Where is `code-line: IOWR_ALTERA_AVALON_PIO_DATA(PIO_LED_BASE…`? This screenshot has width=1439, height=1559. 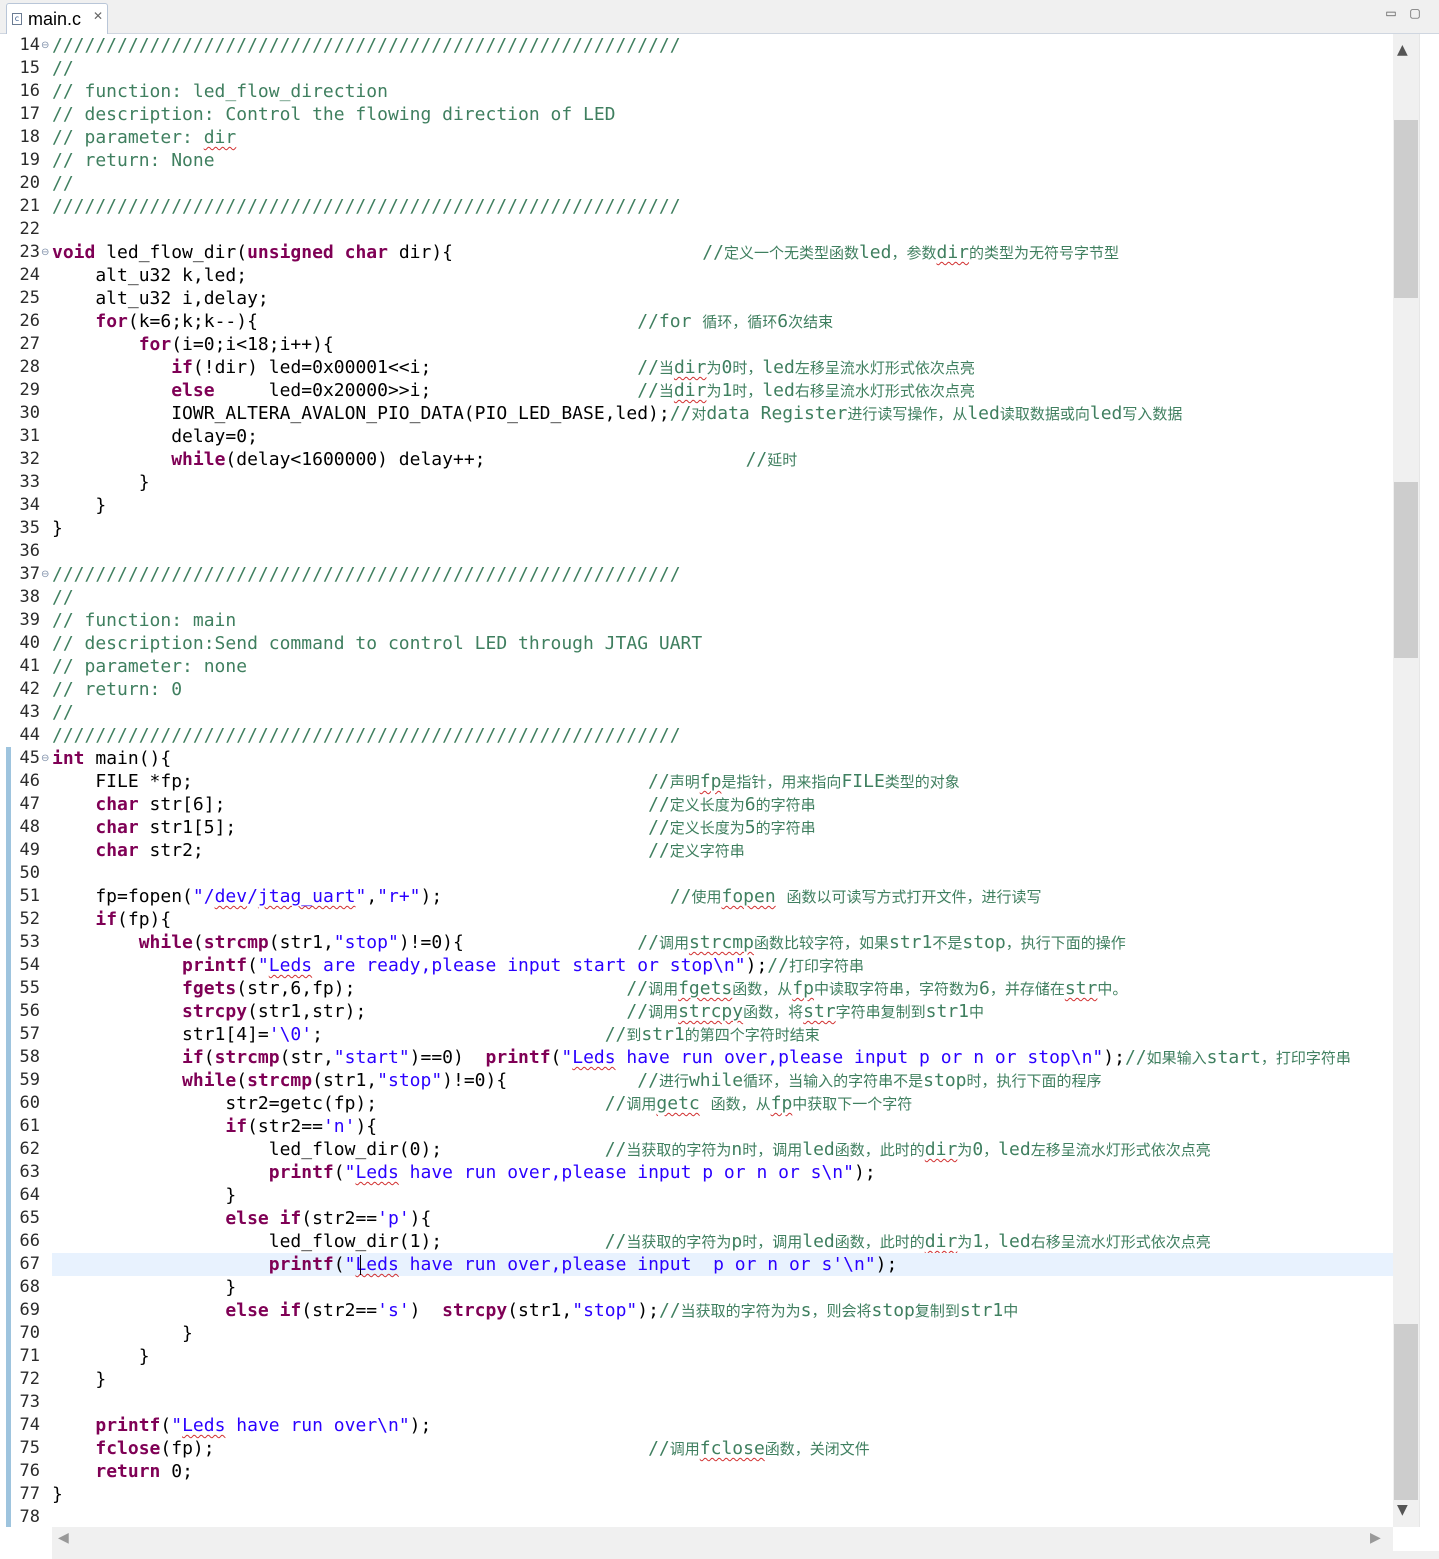 code-line: IOWR_ALTERA_AVALON_PIO_DATA(PIO_LED_BASE… is located at coordinates (617, 413).